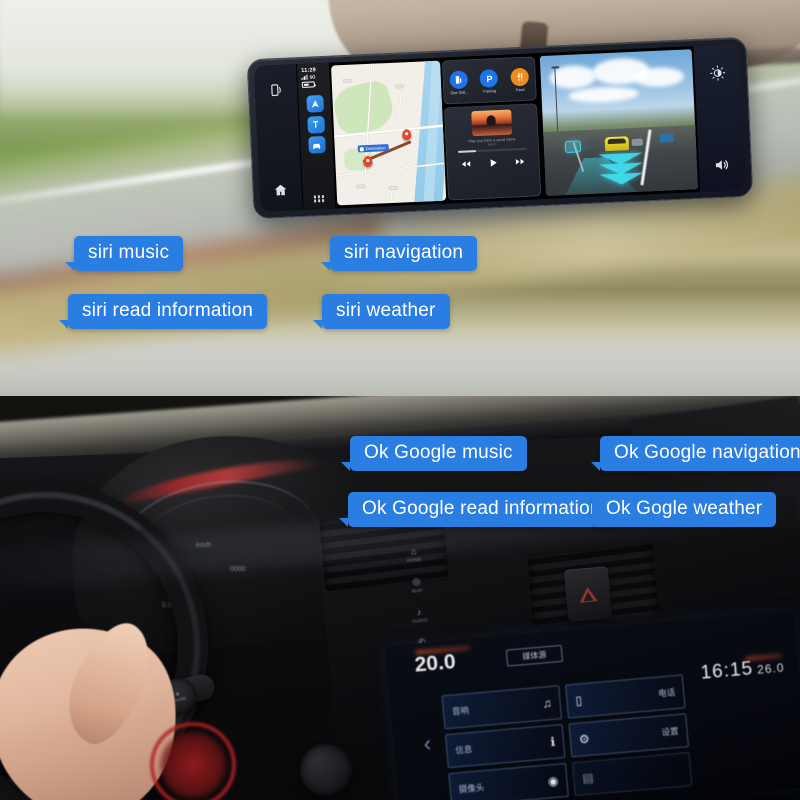 This screenshot has height=800, width=800. I want to click on tile-phone: ▯ 电话, so click(625, 696).